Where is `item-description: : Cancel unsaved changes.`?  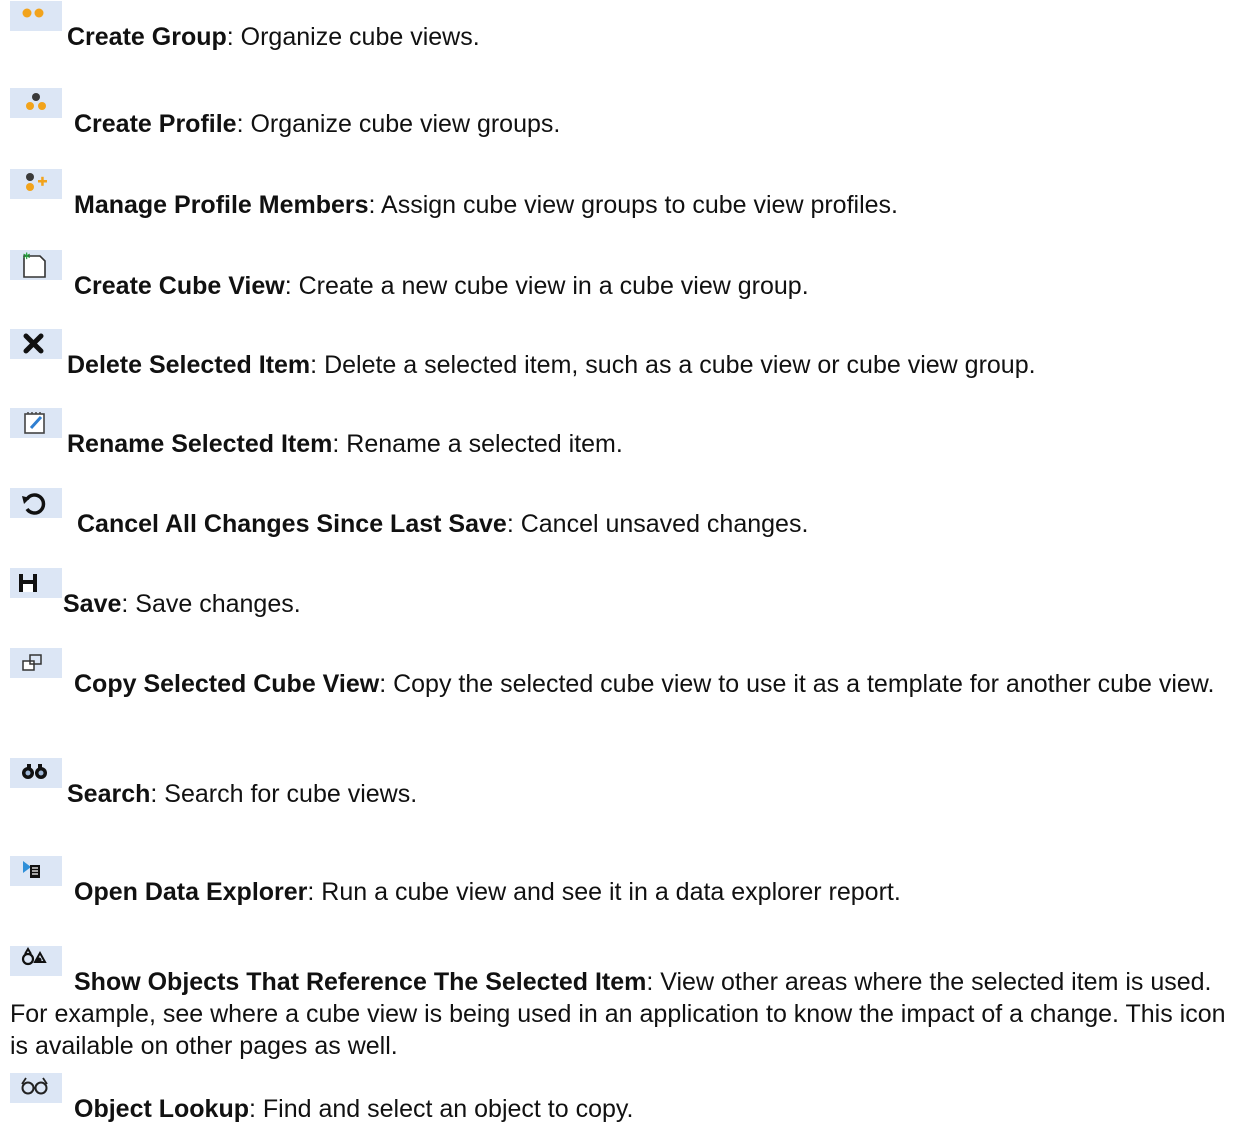
item-description: : Cancel unsaved changes. is located at coordinates (657, 524).